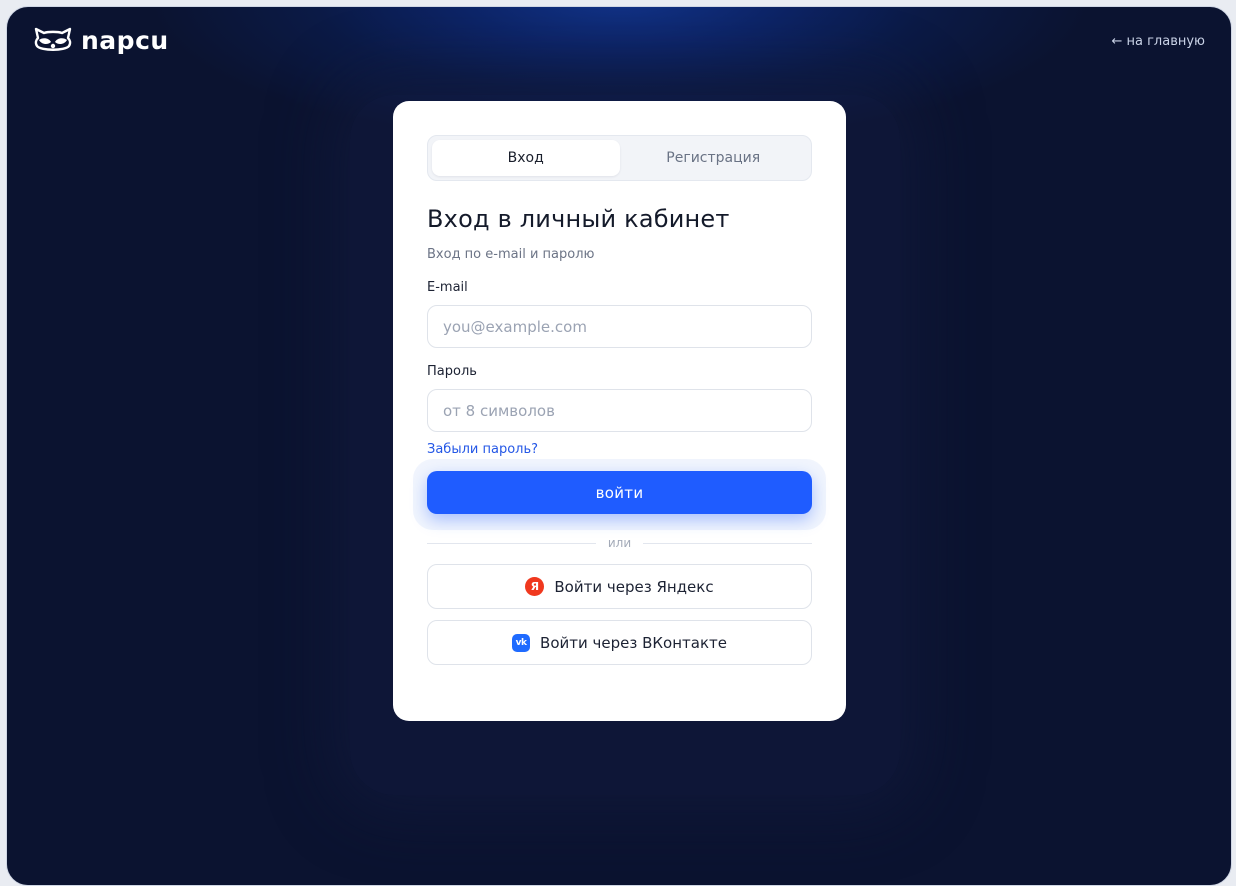 This screenshot has width=1236, height=886. Describe the element at coordinates (633, 642) in the screenshot. I see `vk-login-label: Войти через ВКонтакте` at that location.